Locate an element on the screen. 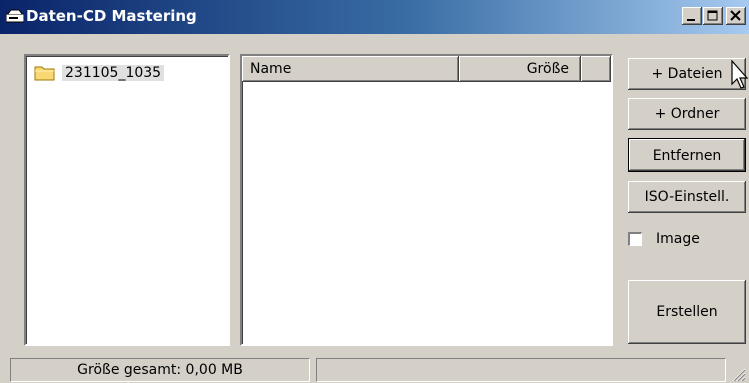 The width and height of the screenshot is (749, 383). tree-item-label: 231105_1035 is located at coordinates (113, 73).